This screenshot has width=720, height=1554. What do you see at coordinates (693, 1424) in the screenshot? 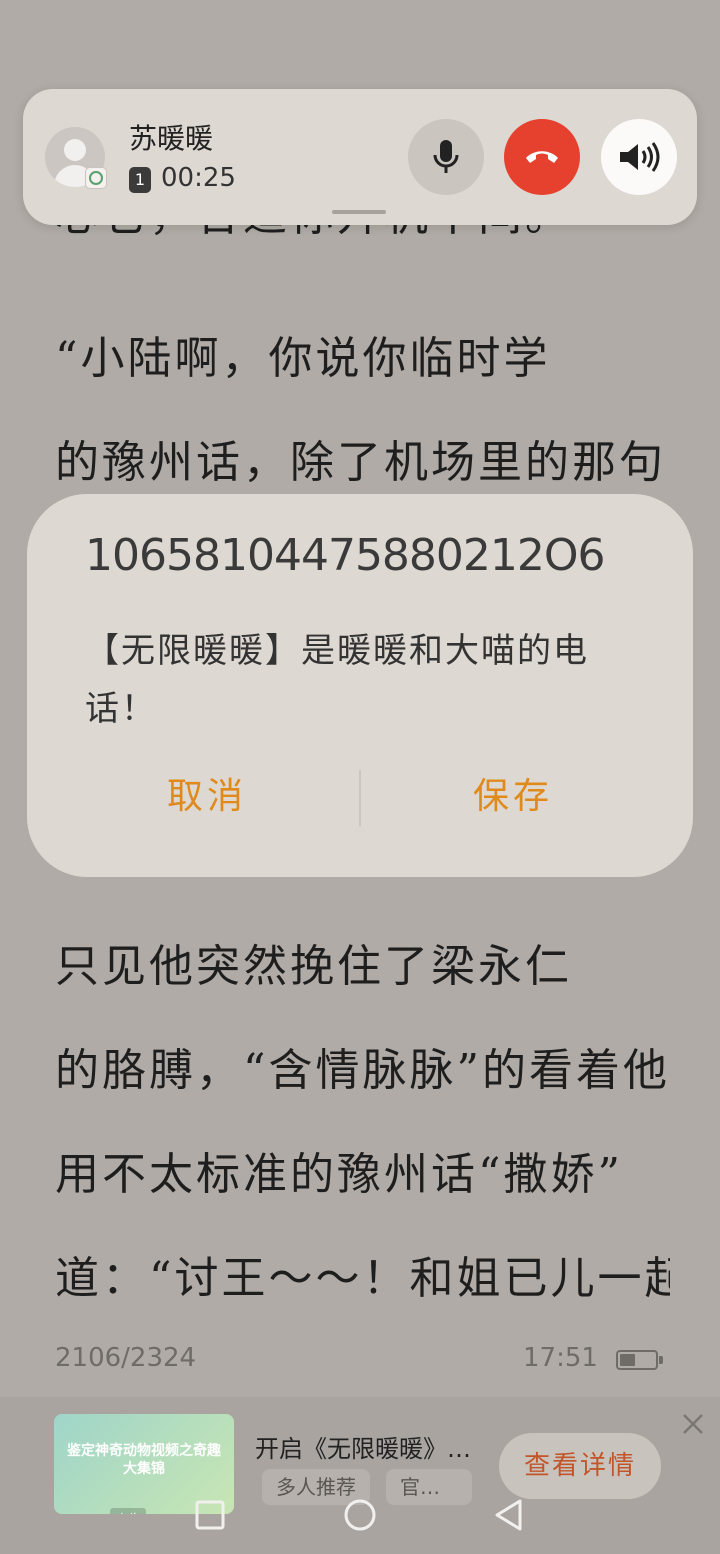
I see `close-icon` at bounding box center [693, 1424].